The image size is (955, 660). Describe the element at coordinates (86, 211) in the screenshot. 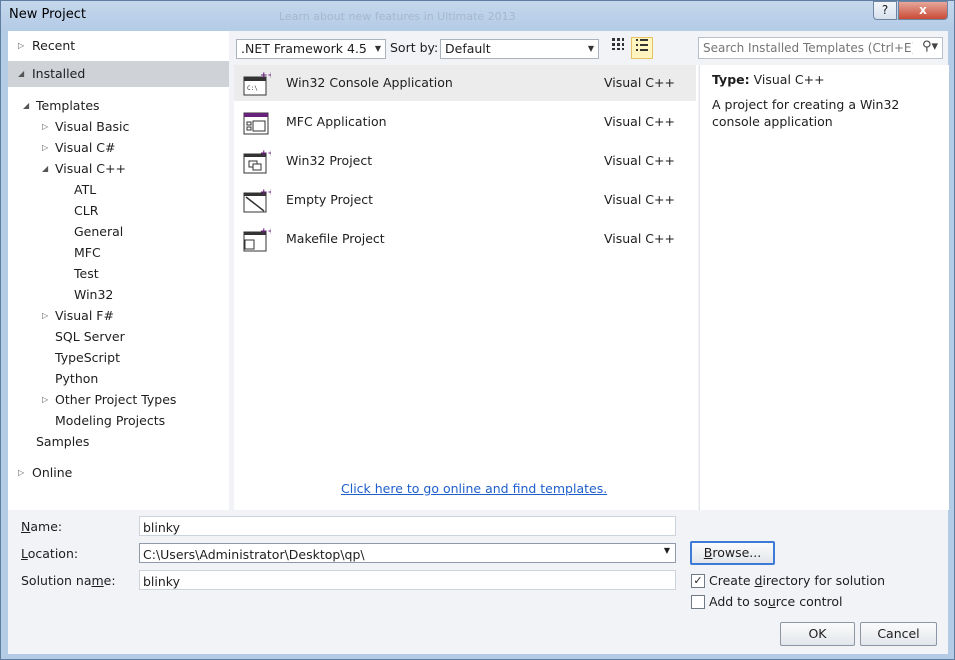

I see `tree-item-clr: CLR` at that location.